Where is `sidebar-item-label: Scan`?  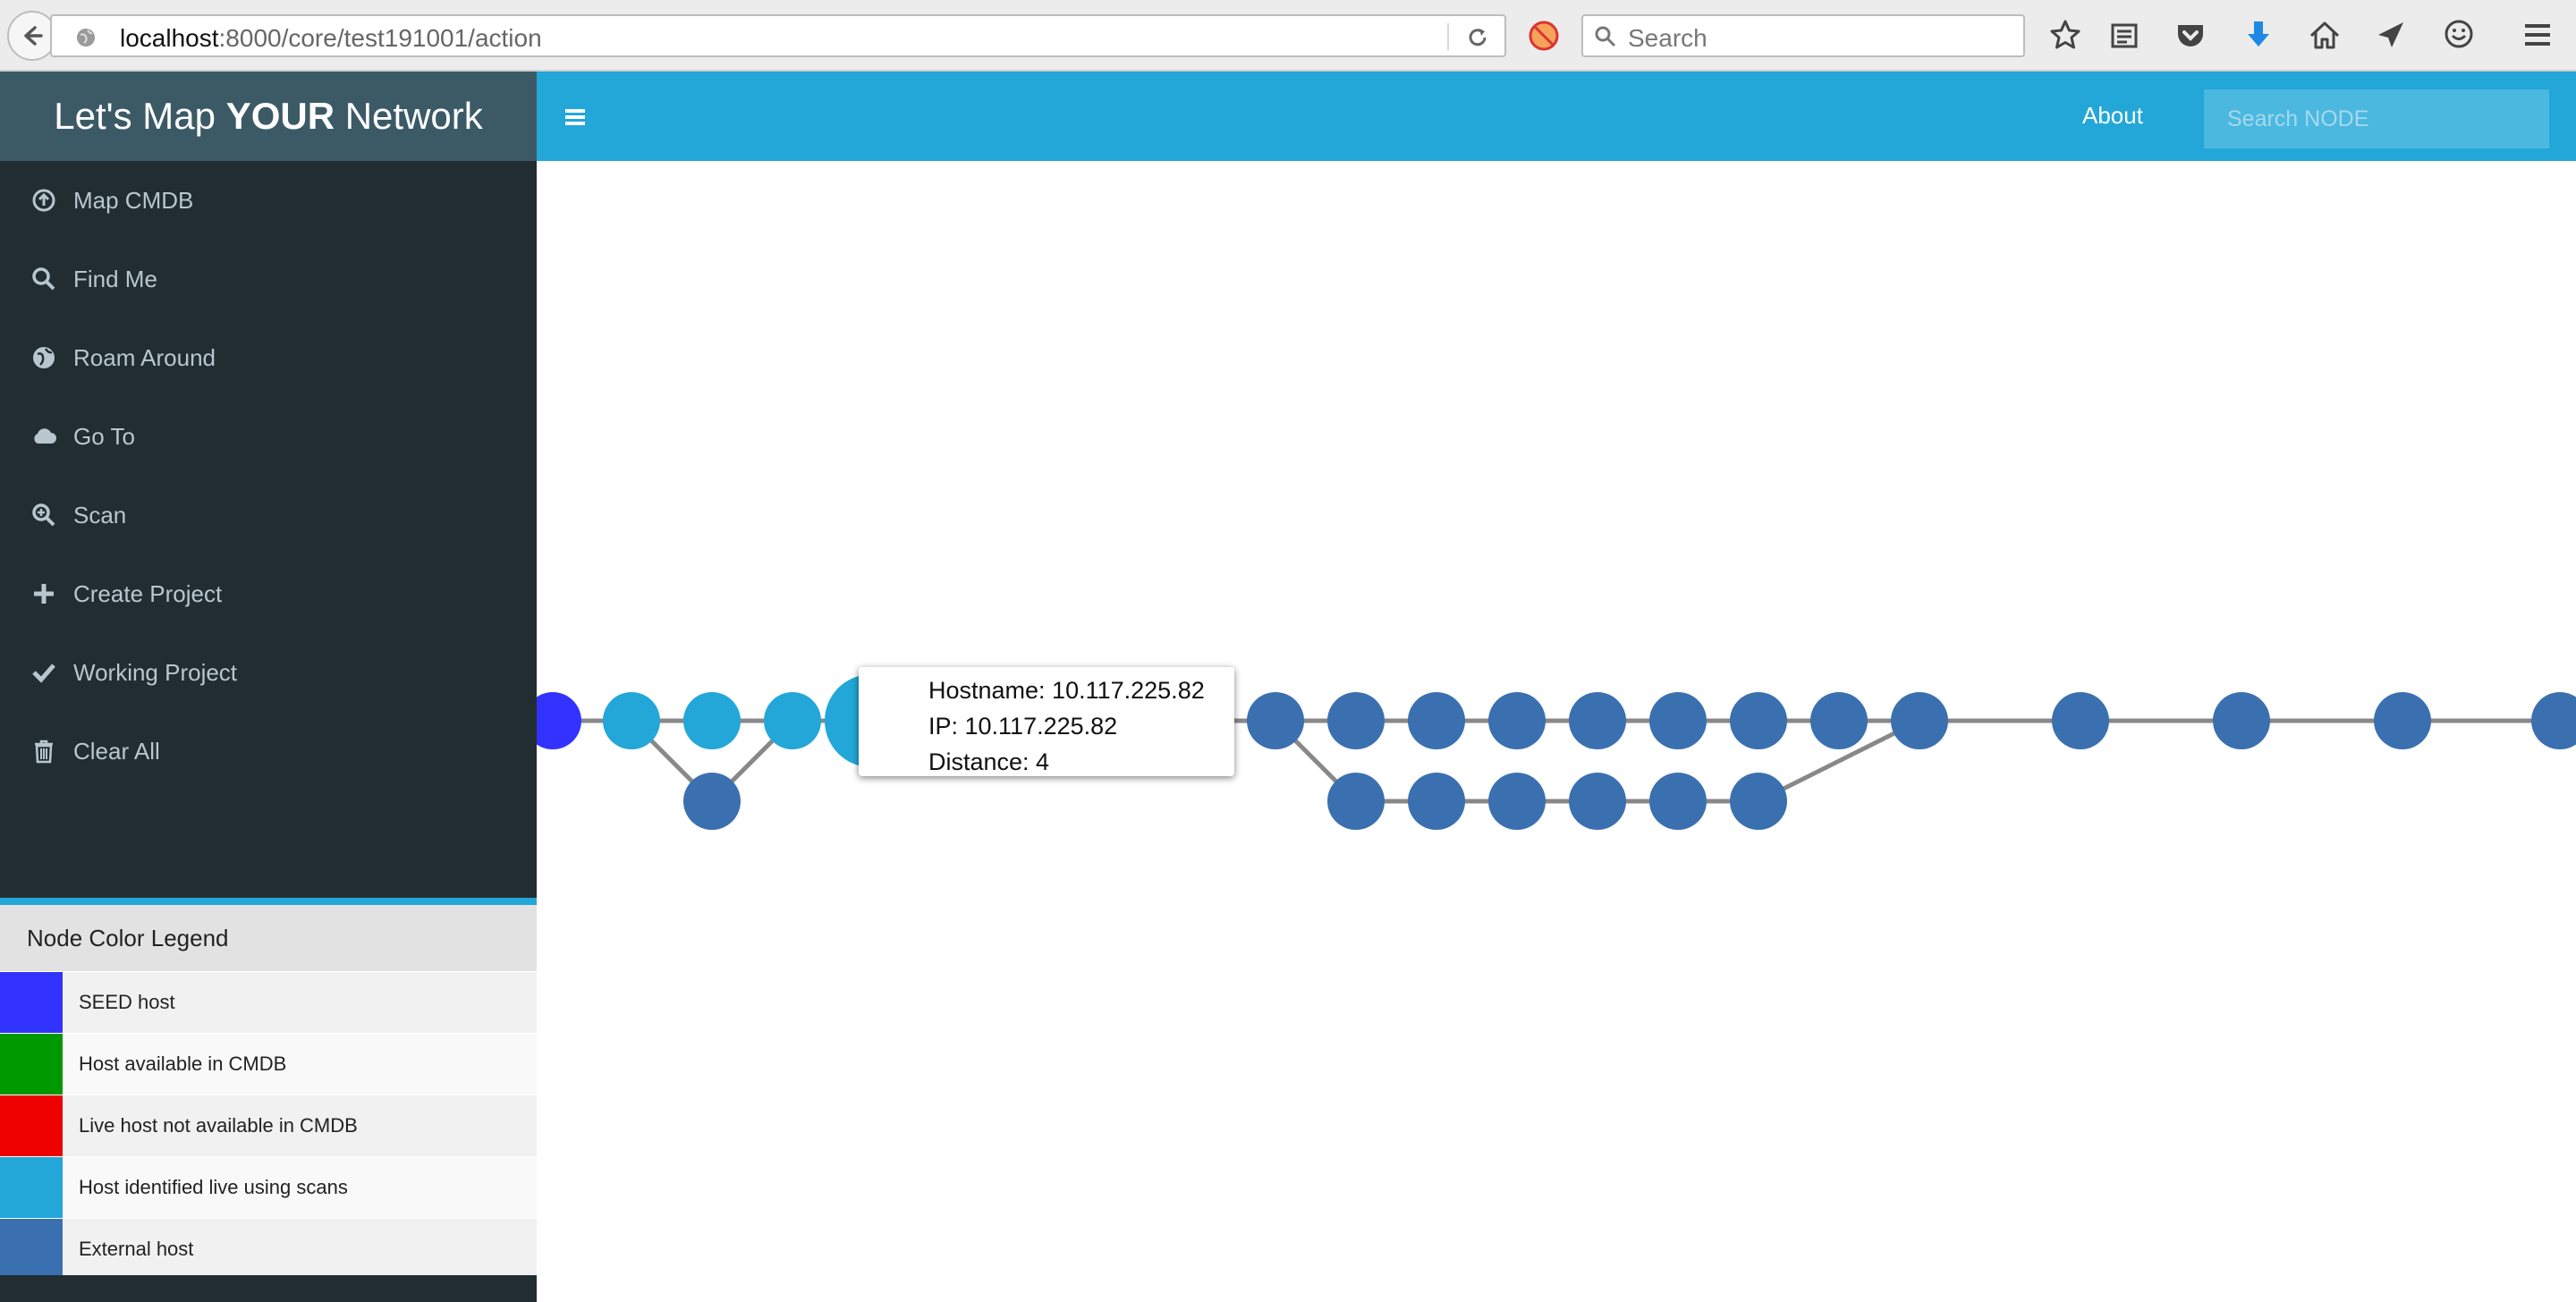
sidebar-item-label: Scan is located at coordinates (100, 514).